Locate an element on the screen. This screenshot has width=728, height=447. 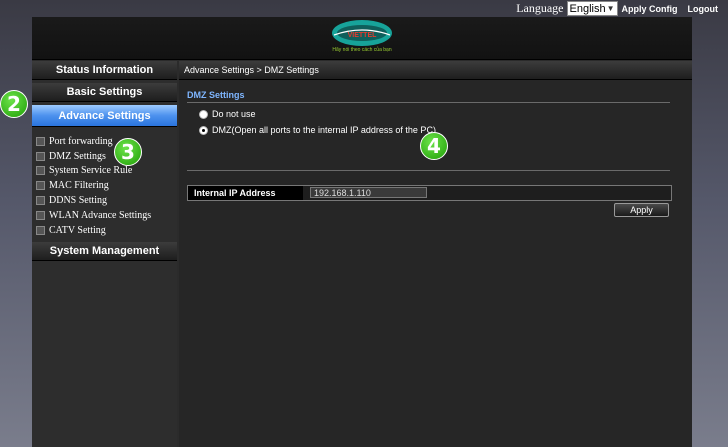
menu-basic-settings: Basic Settings is located at coordinates (104, 92).